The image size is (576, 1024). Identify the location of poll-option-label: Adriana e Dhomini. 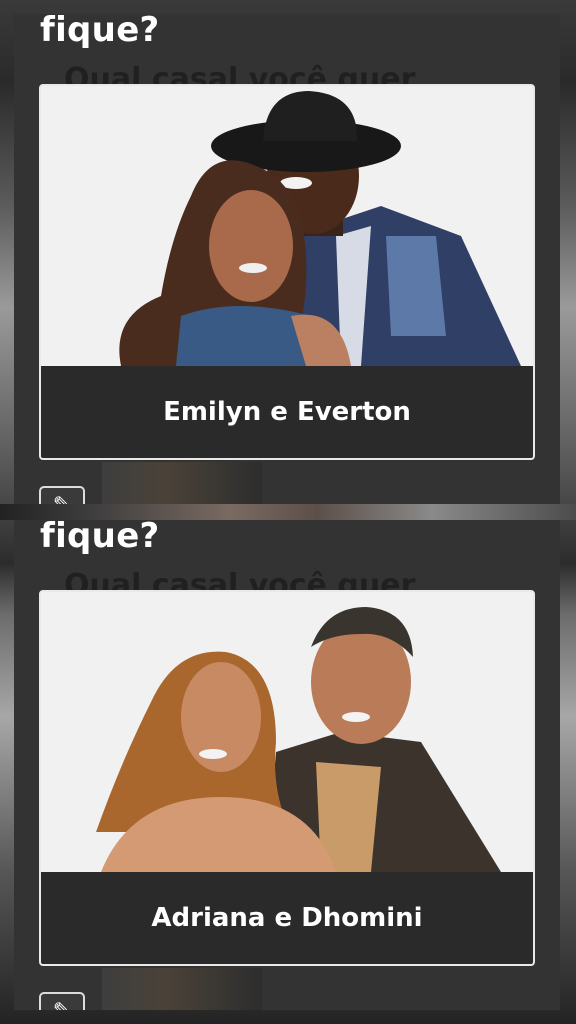
(287, 918).